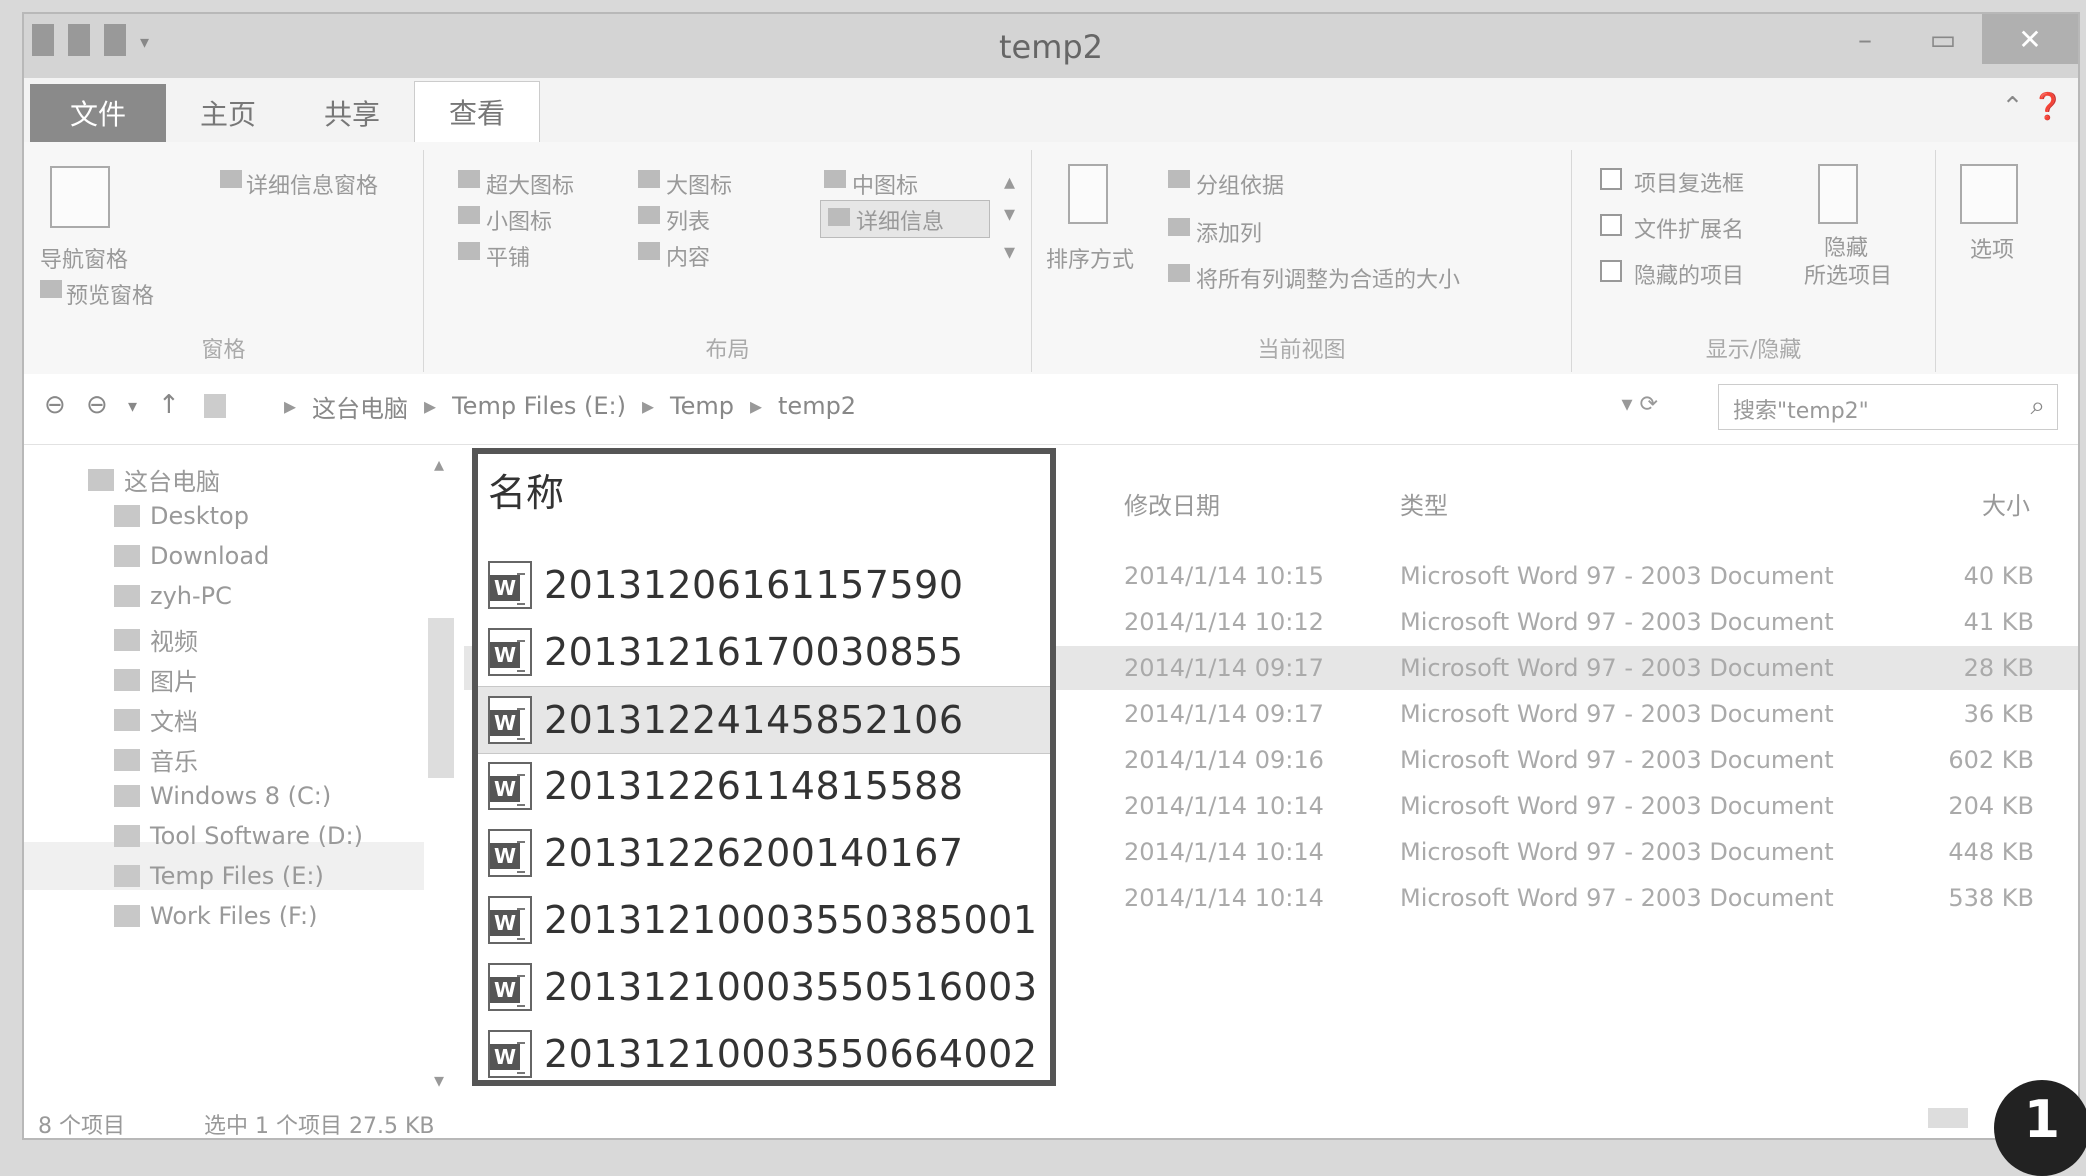 This screenshot has height=1176, width=2086. What do you see at coordinates (1424, 503) in the screenshot?
I see `column-type: 类型` at bounding box center [1424, 503].